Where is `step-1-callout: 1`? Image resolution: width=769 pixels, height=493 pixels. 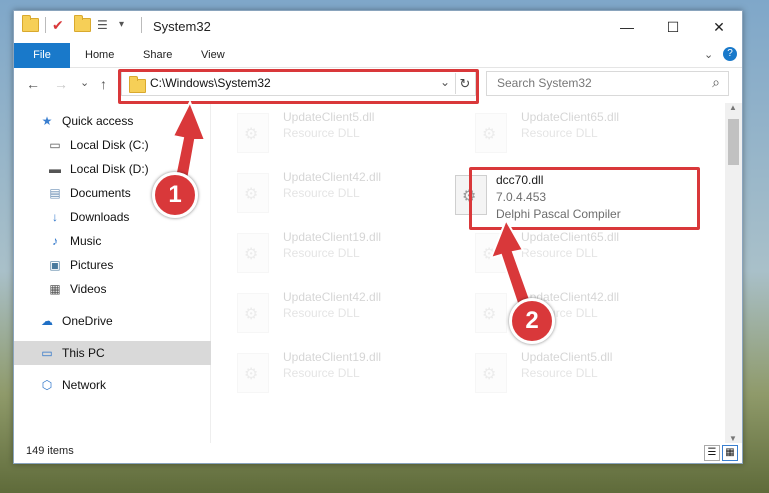
step-1-callout: 1 is located at coordinates (175, 195).